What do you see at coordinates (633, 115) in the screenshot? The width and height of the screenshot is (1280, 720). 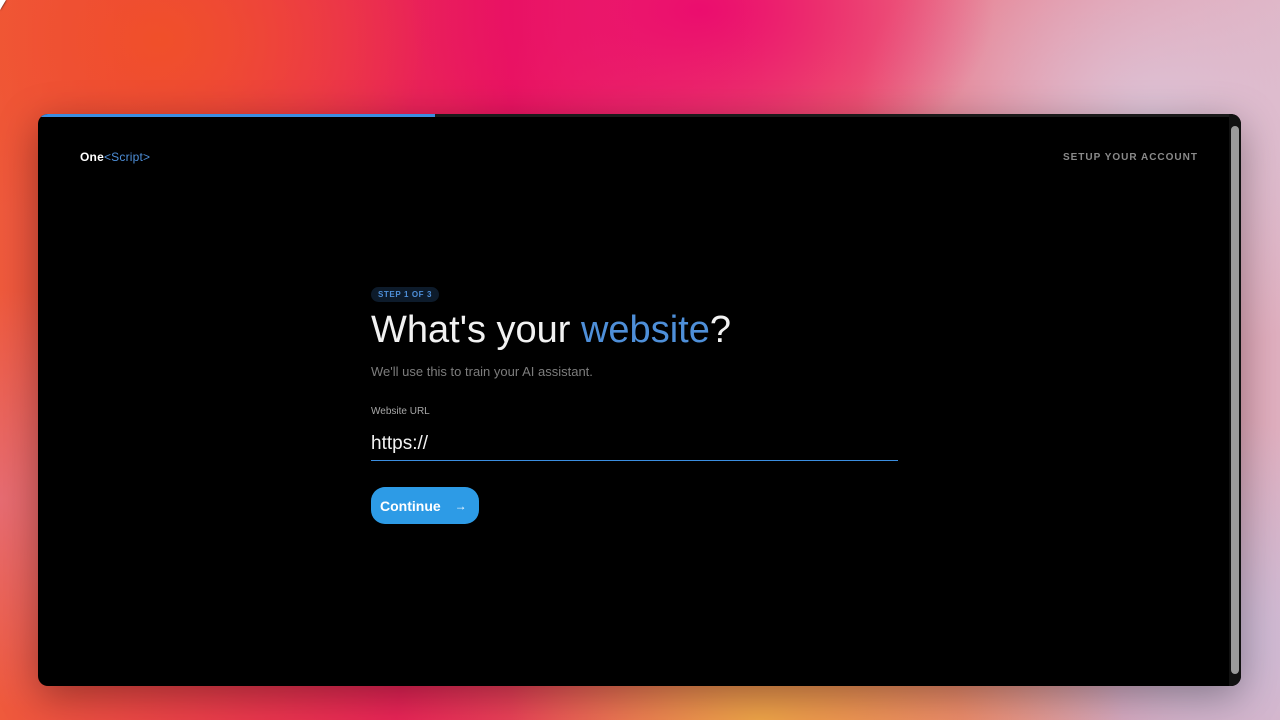 I see `progress-bar` at bounding box center [633, 115].